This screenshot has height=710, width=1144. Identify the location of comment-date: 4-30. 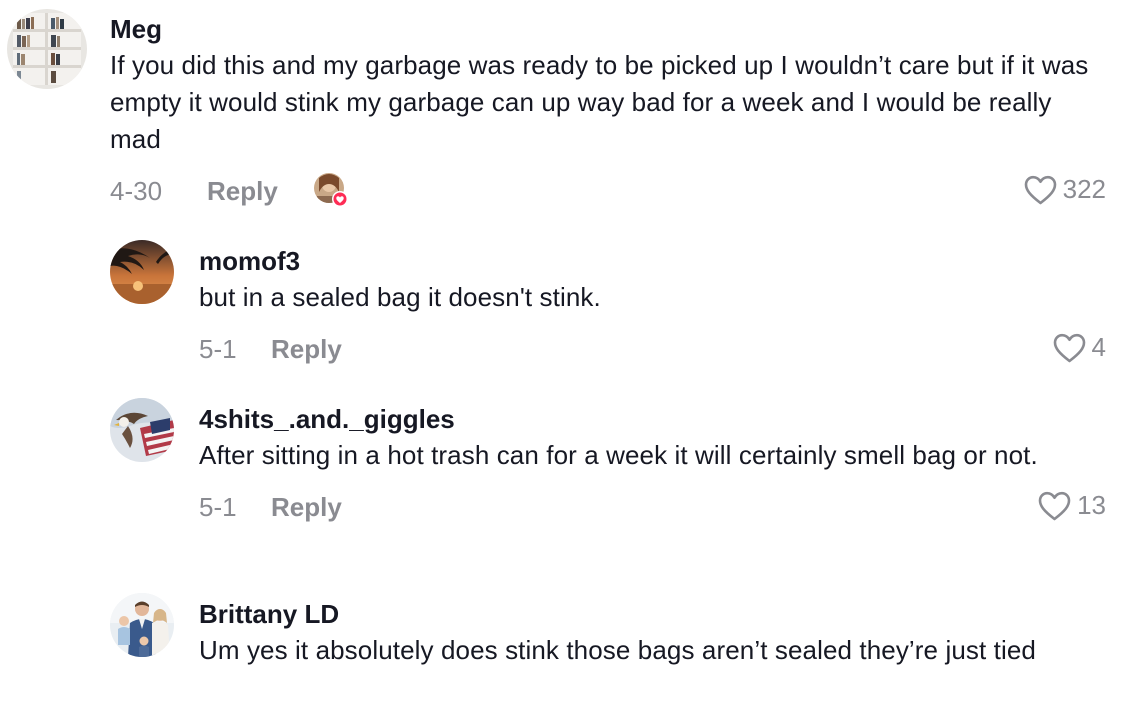
(136, 191).